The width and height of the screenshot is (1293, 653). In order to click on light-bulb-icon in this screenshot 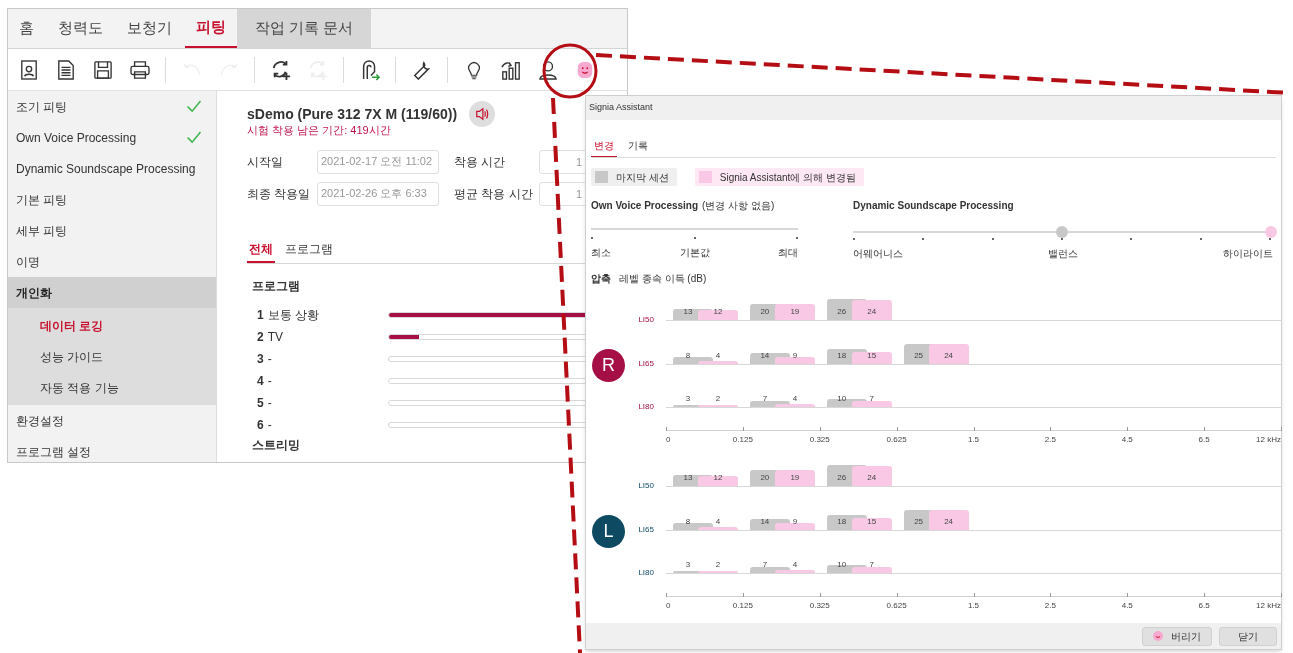, I will do `click(473, 69)`.